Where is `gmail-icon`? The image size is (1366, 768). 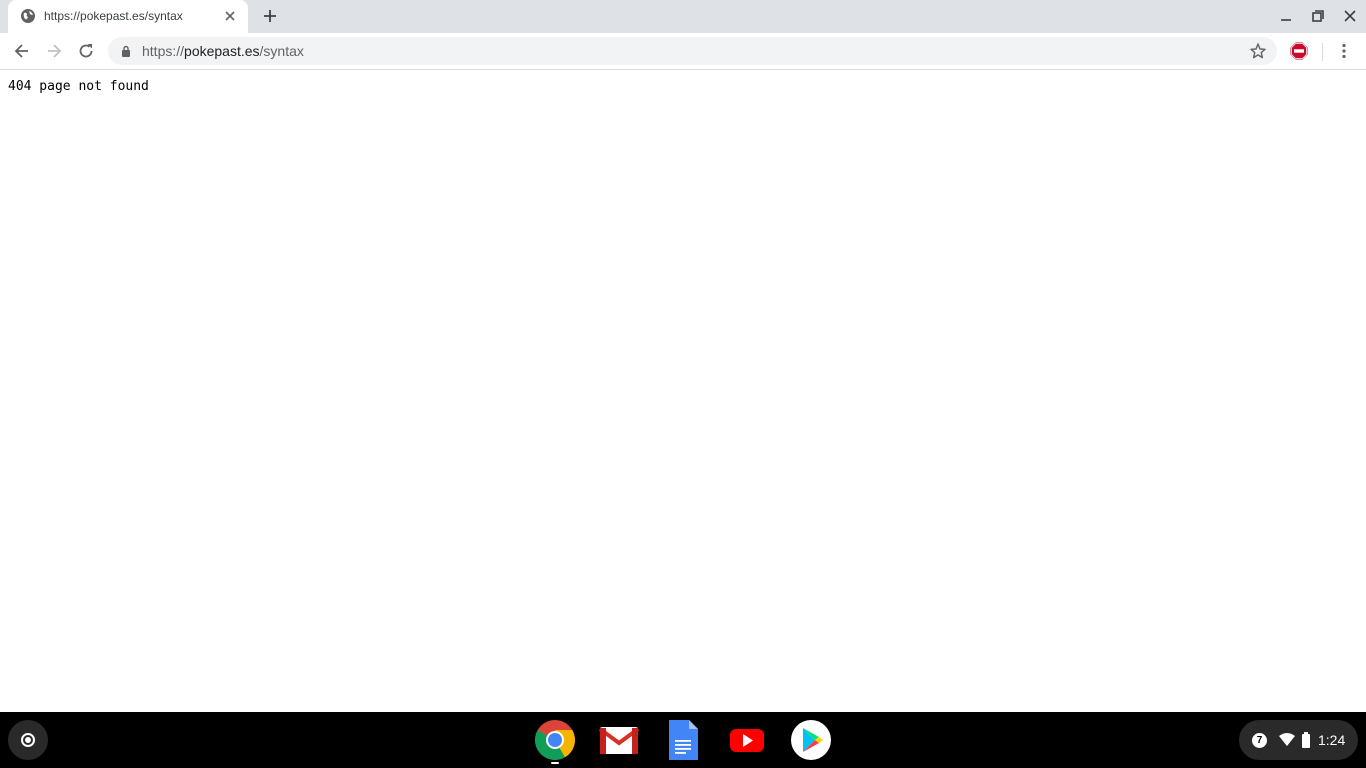
gmail-icon is located at coordinates (619, 740).